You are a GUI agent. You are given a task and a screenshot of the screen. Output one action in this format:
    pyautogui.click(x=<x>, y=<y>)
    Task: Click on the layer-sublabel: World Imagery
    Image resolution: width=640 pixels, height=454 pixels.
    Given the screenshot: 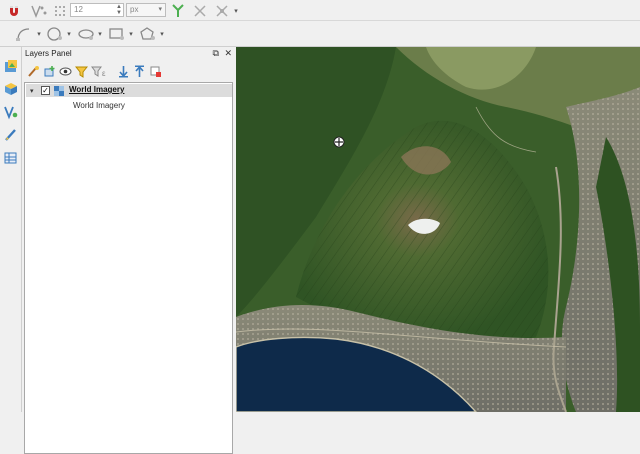 What is the action you would take?
    pyautogui.click(x=99, y=105)
    